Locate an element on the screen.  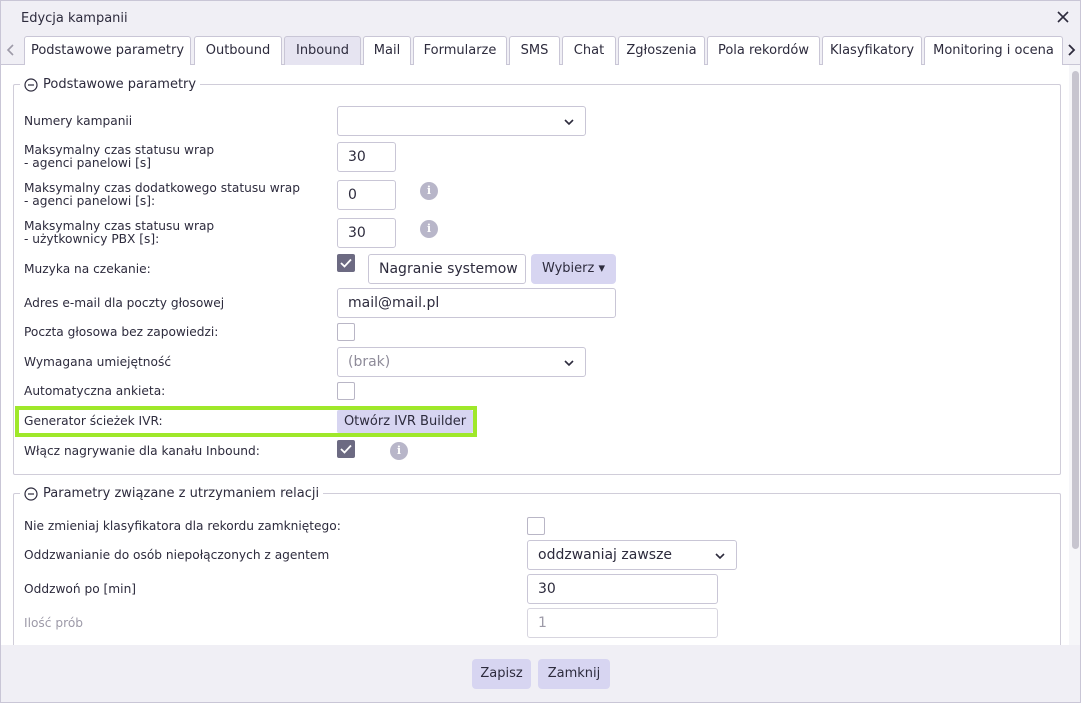
auto-survey-label: Automatyczna ankieta: is located at coordinates (95, 391).